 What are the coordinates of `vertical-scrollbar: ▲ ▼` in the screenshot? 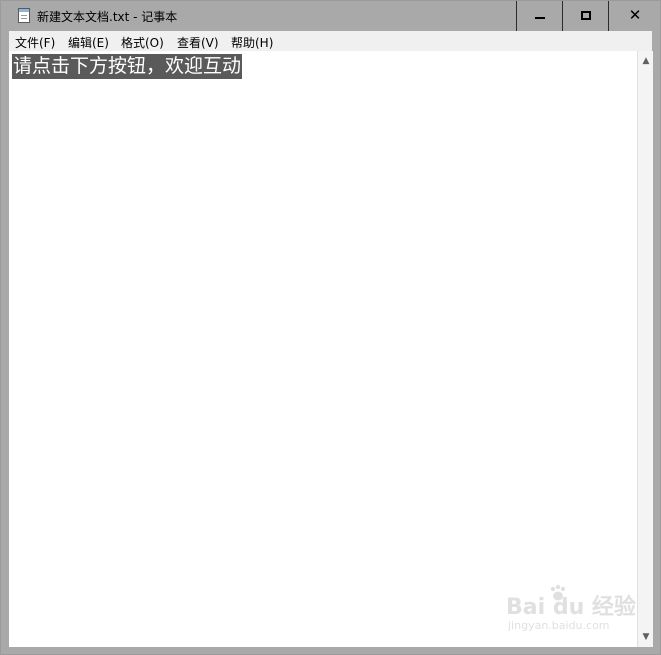 It's located at (645, 349).